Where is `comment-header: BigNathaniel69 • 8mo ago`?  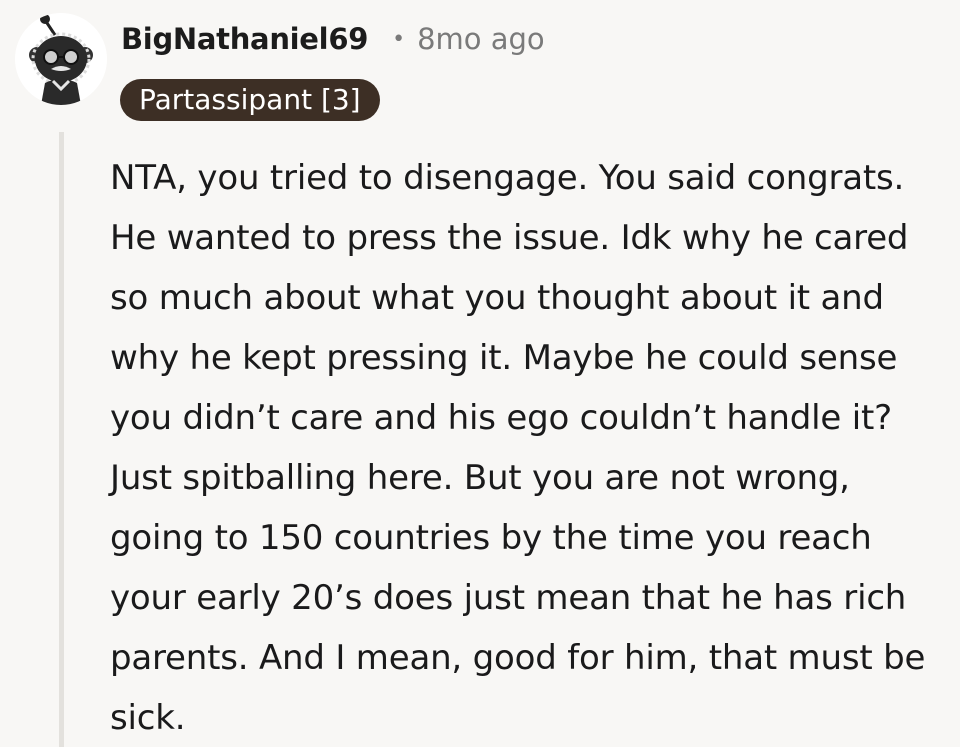 comment-header: BigNathaniel69 • 8mo ago is located at coordinates (333, 39).